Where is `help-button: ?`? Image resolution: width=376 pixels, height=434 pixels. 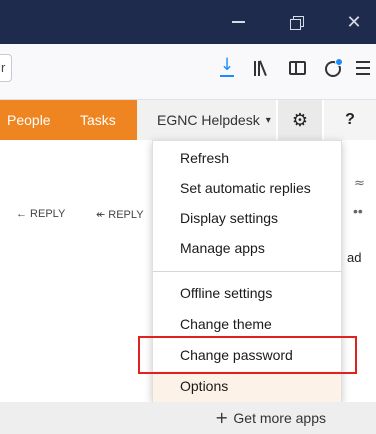
help-button: ? is located at coordinates (350, 120).